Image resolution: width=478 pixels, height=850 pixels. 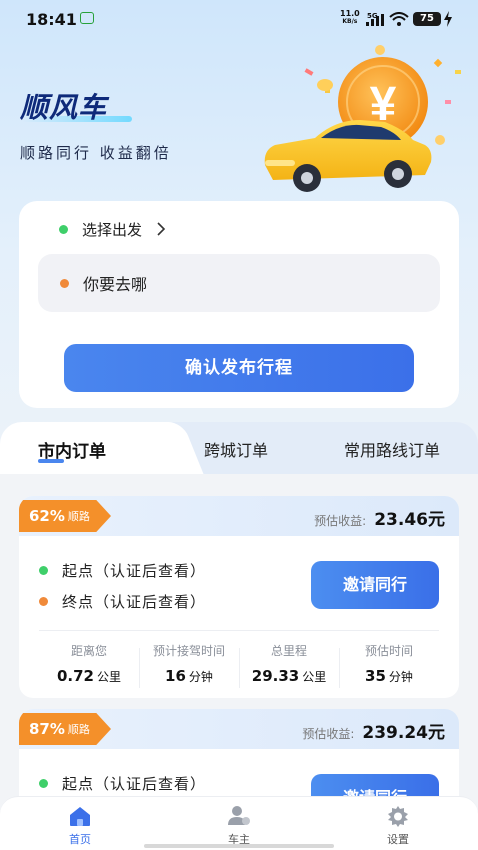 I want to click on nav-home: 首页, so click(x=80, y=826).